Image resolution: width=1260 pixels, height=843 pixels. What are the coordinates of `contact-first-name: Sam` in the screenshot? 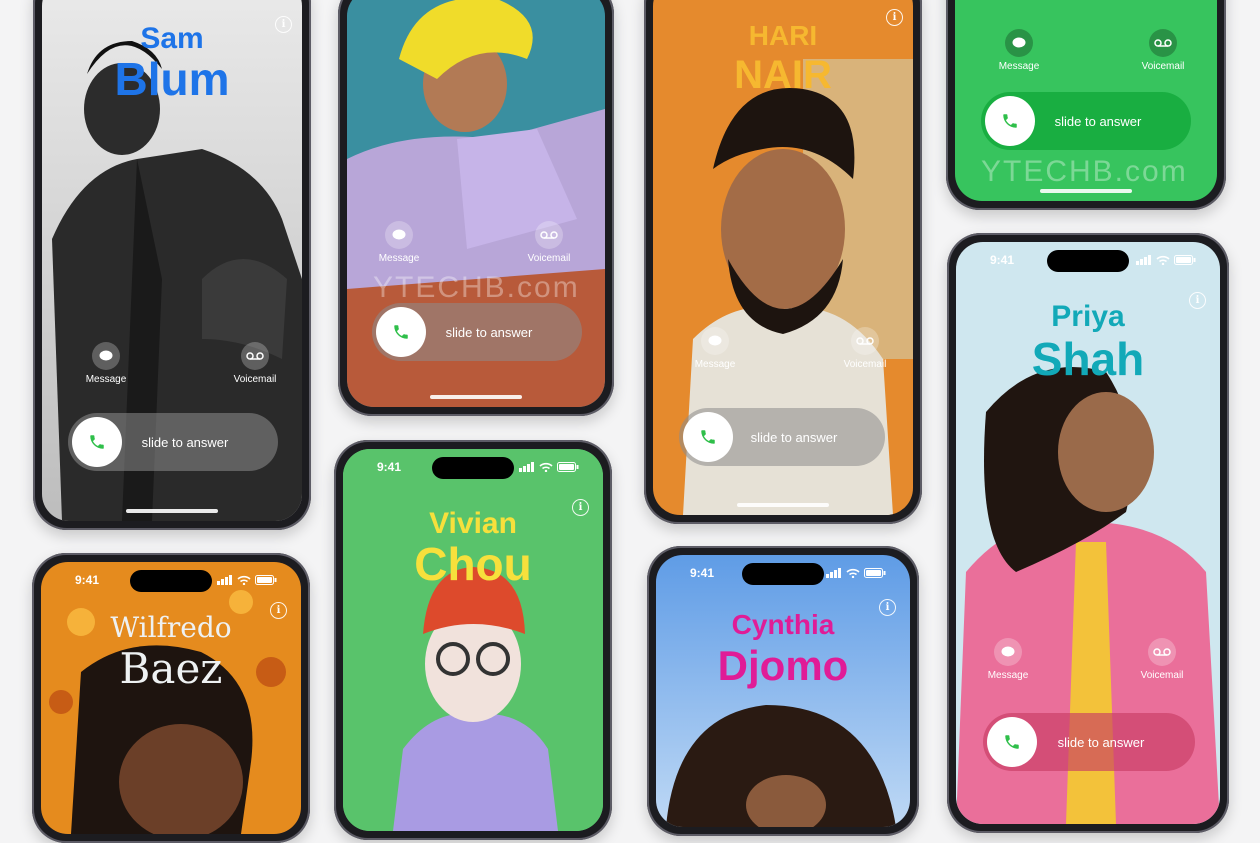 It's located at (172, 38).